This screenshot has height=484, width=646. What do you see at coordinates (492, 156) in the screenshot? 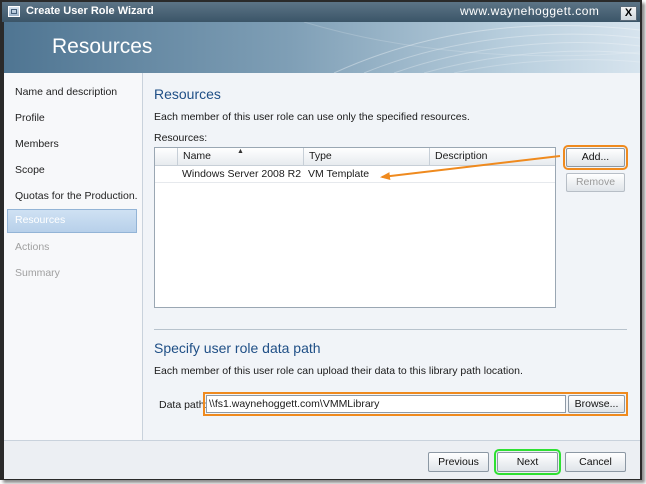
I see `column-header-description: Description` at bounding box center [492, 156].